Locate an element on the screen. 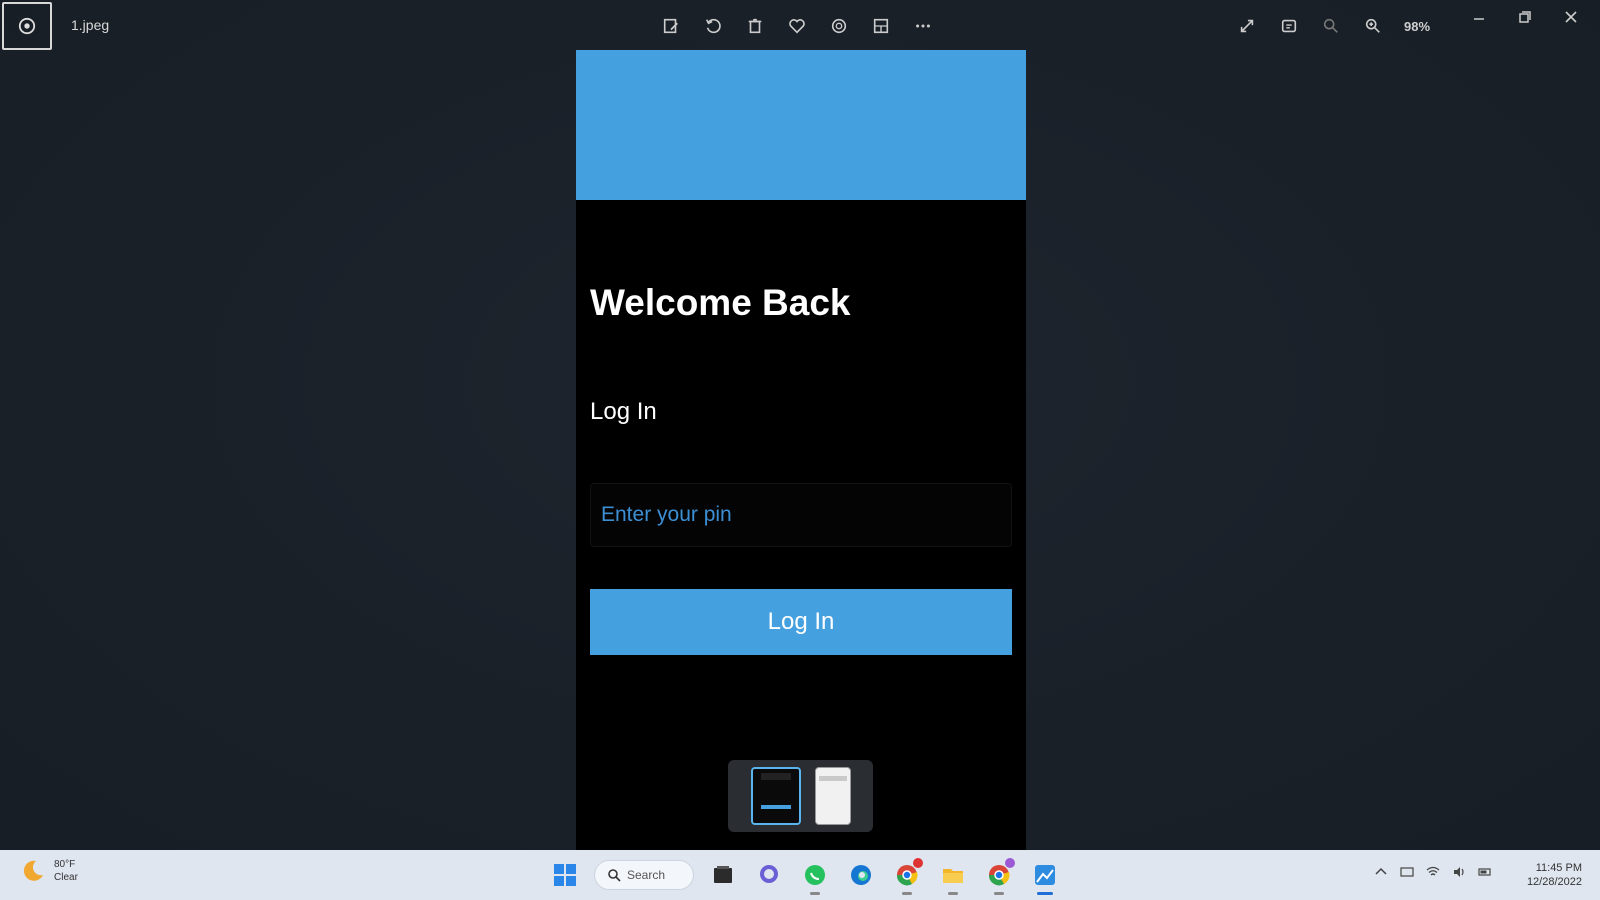 Image resolution: width=1600 pixels, height=900 pixels. zoom-level: 98% is located at coordinates (1421, 26).